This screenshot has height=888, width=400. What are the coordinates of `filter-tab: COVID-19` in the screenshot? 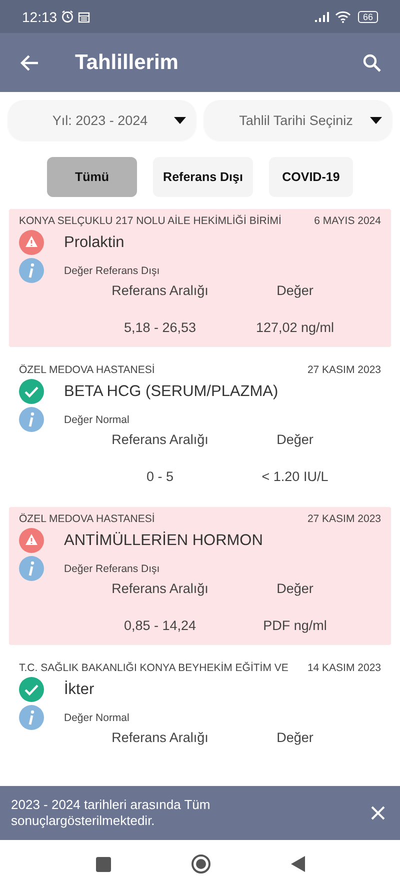 It's located at (310, 177).